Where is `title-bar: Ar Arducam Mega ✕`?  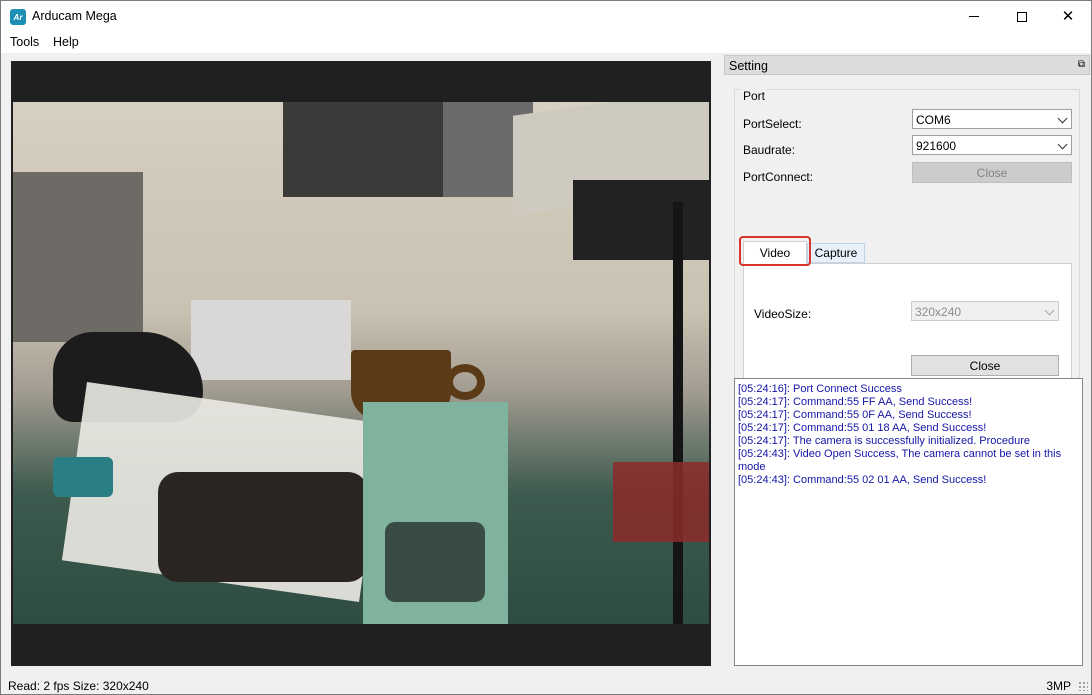
title-bar: Ar Arducam Mega ✕ is located at coordinates (546, 16).